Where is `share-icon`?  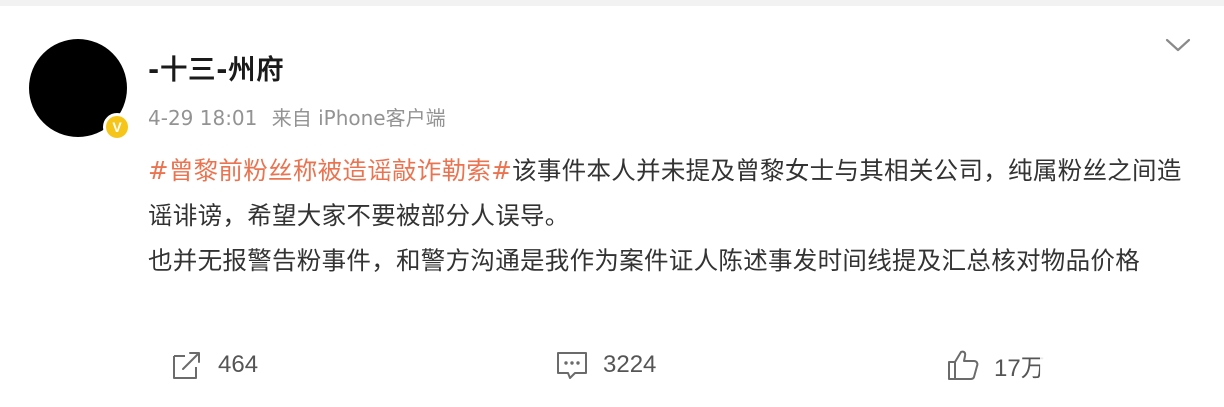
share-icon is located at coordinates (186, 365).